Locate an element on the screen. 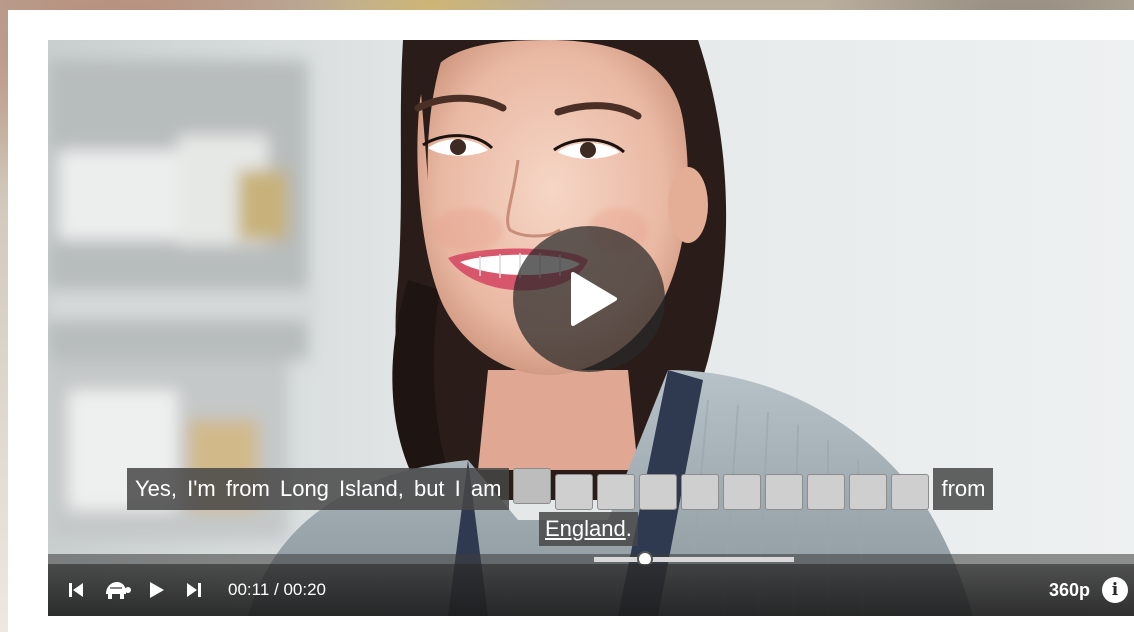  skip-next-icon is located at coordinates (194, 590).